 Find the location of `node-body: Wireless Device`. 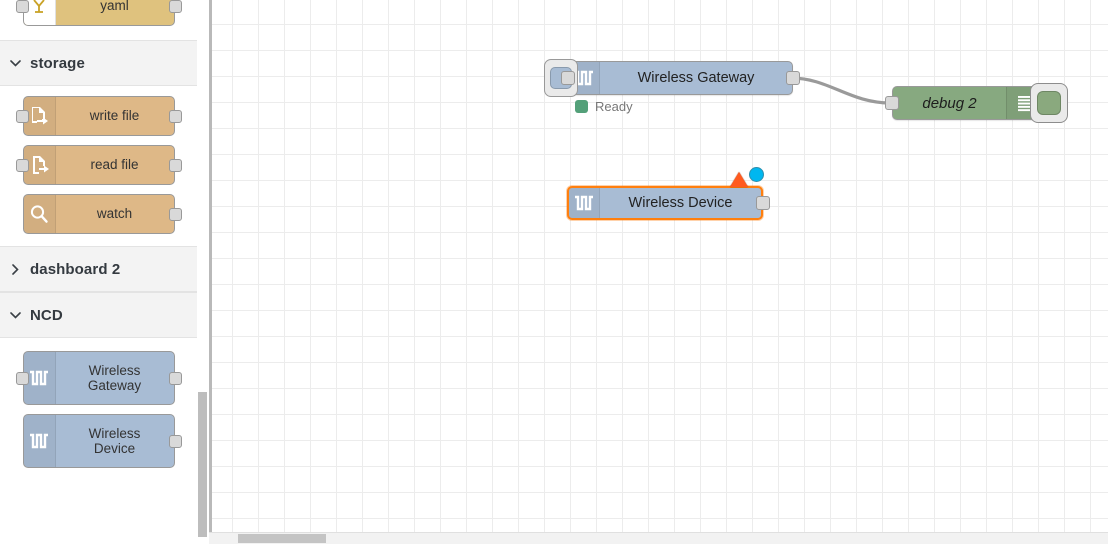

node-body: Wireless Device is located at coordinates (665, 203).